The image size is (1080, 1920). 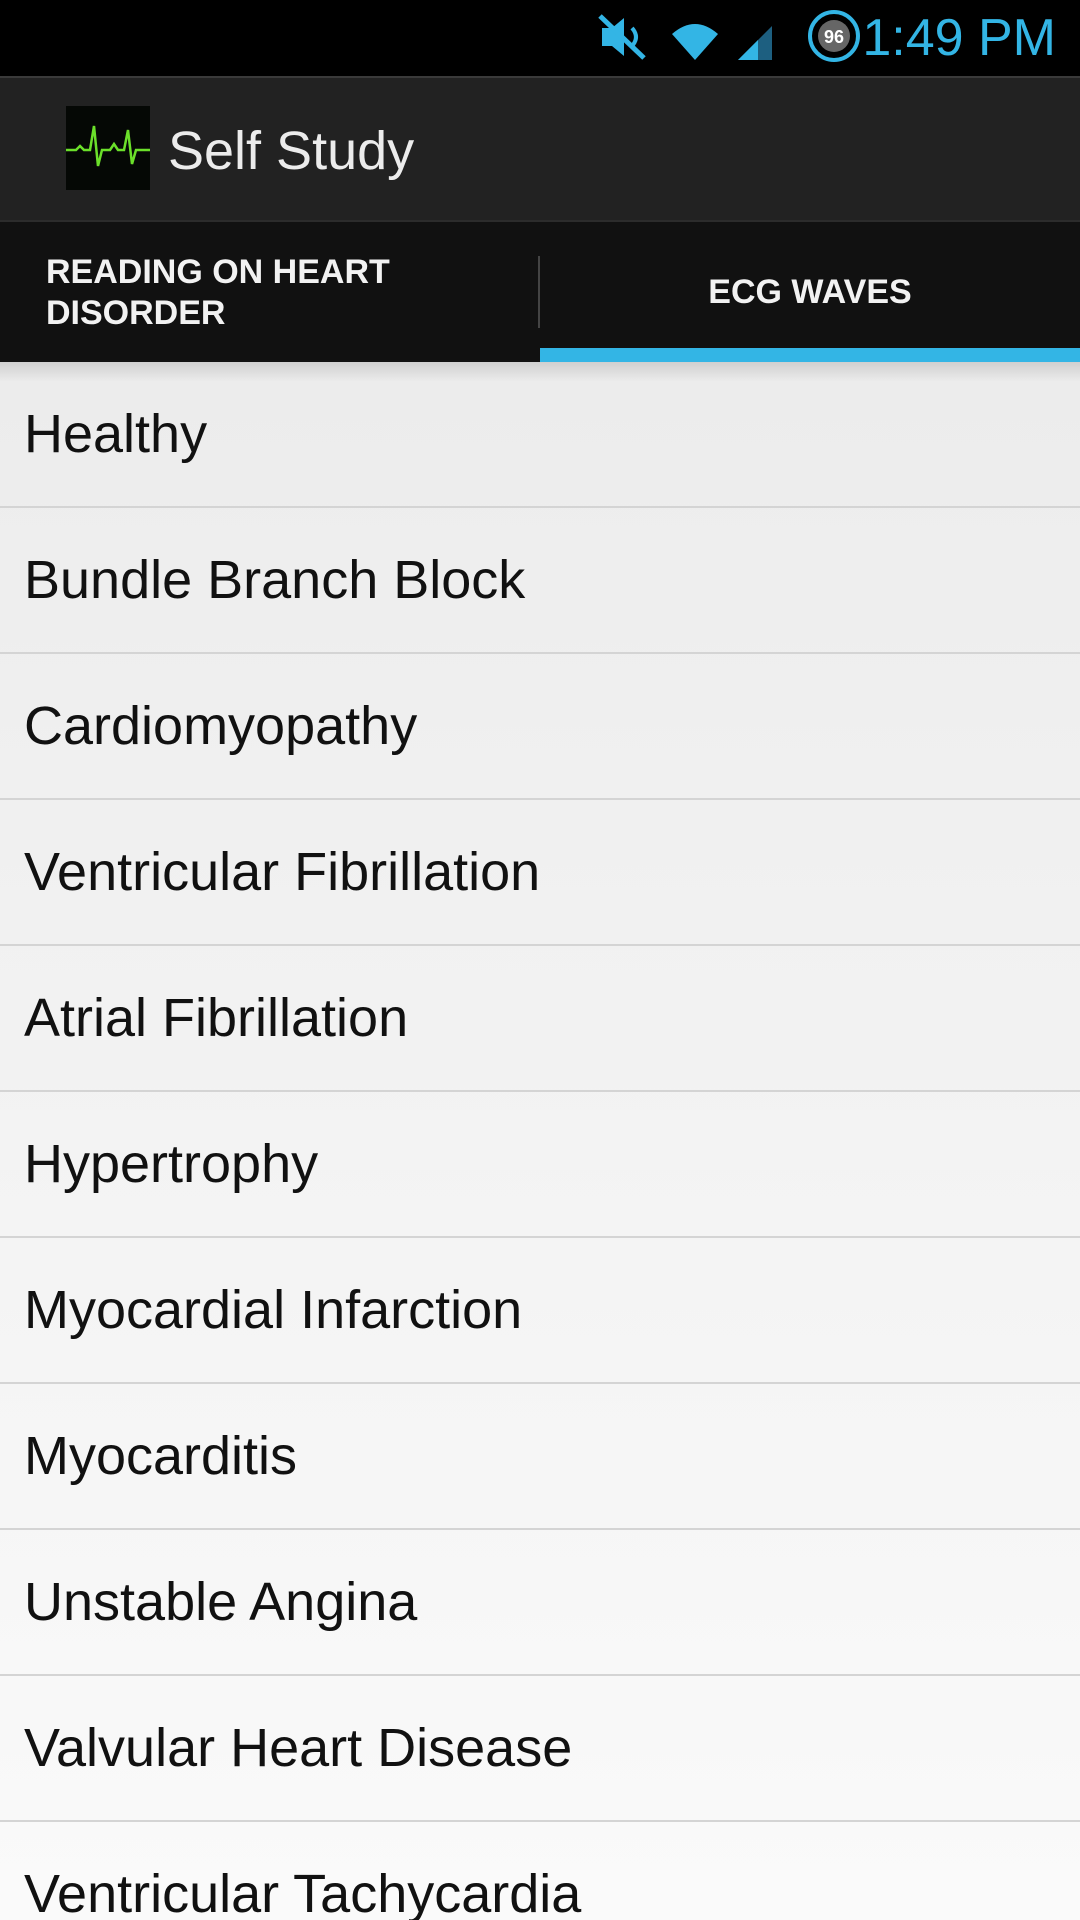 What do you see at coordinates (959, 38) in the screenshot?
I see `status-time: 1:49 PM` at bounding box center [959, 38].